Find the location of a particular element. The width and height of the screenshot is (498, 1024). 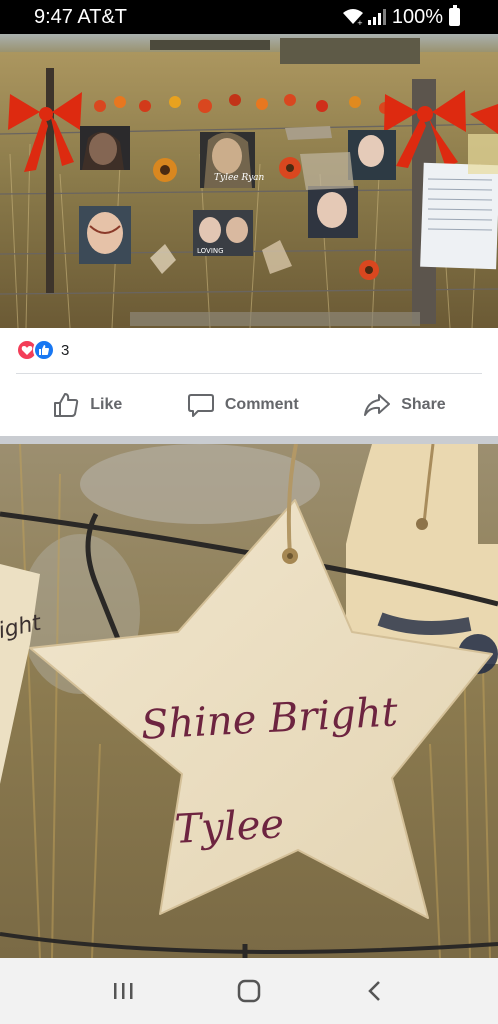

share-button: Share is located at coordinates (404, 405).